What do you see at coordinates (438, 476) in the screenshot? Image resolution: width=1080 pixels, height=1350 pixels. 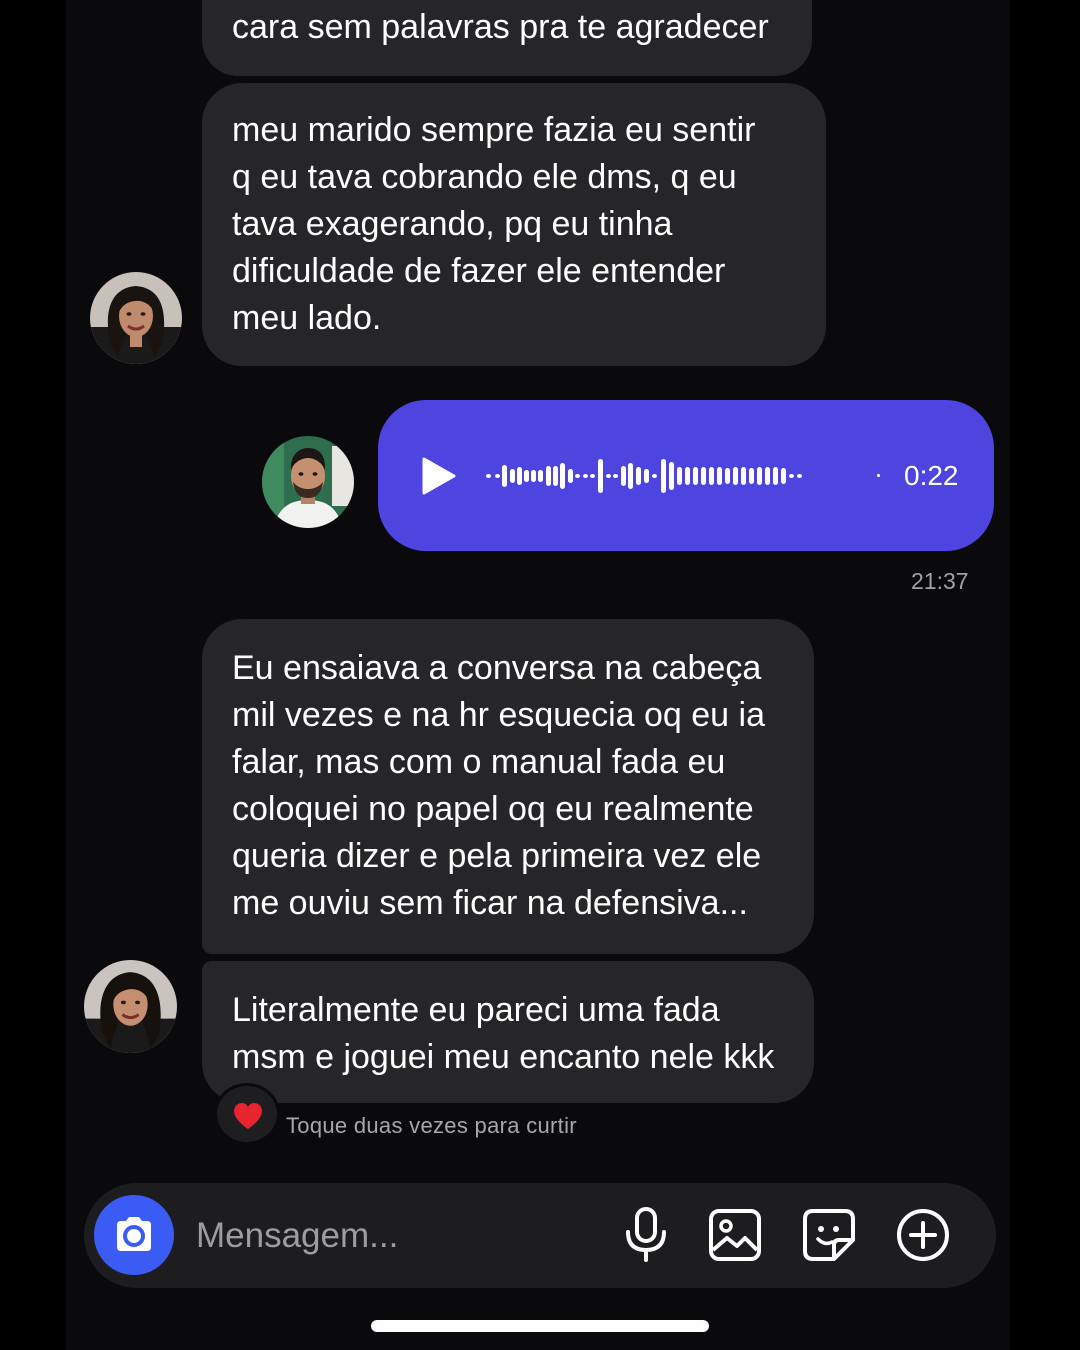 I see `play-icon` at bounding box center [438, 476].